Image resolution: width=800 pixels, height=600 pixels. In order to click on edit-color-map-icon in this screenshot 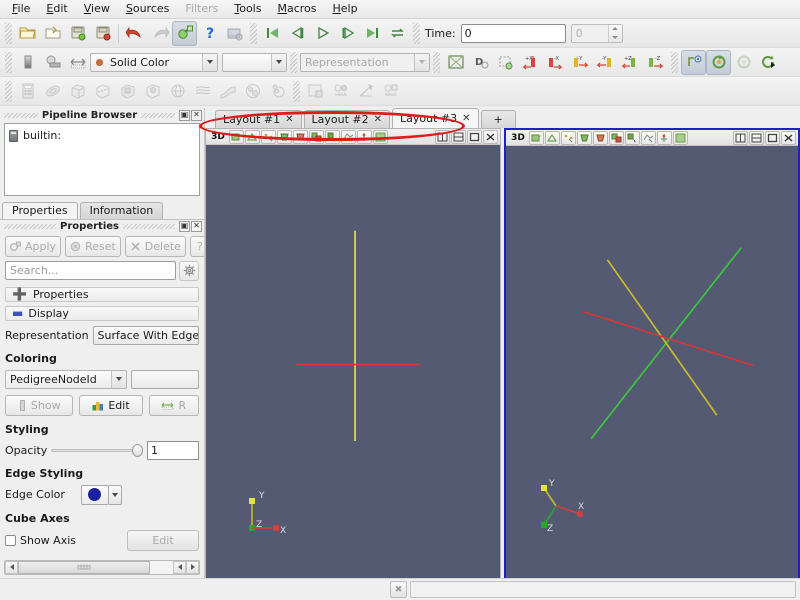, I will do `click(52, 62)`.